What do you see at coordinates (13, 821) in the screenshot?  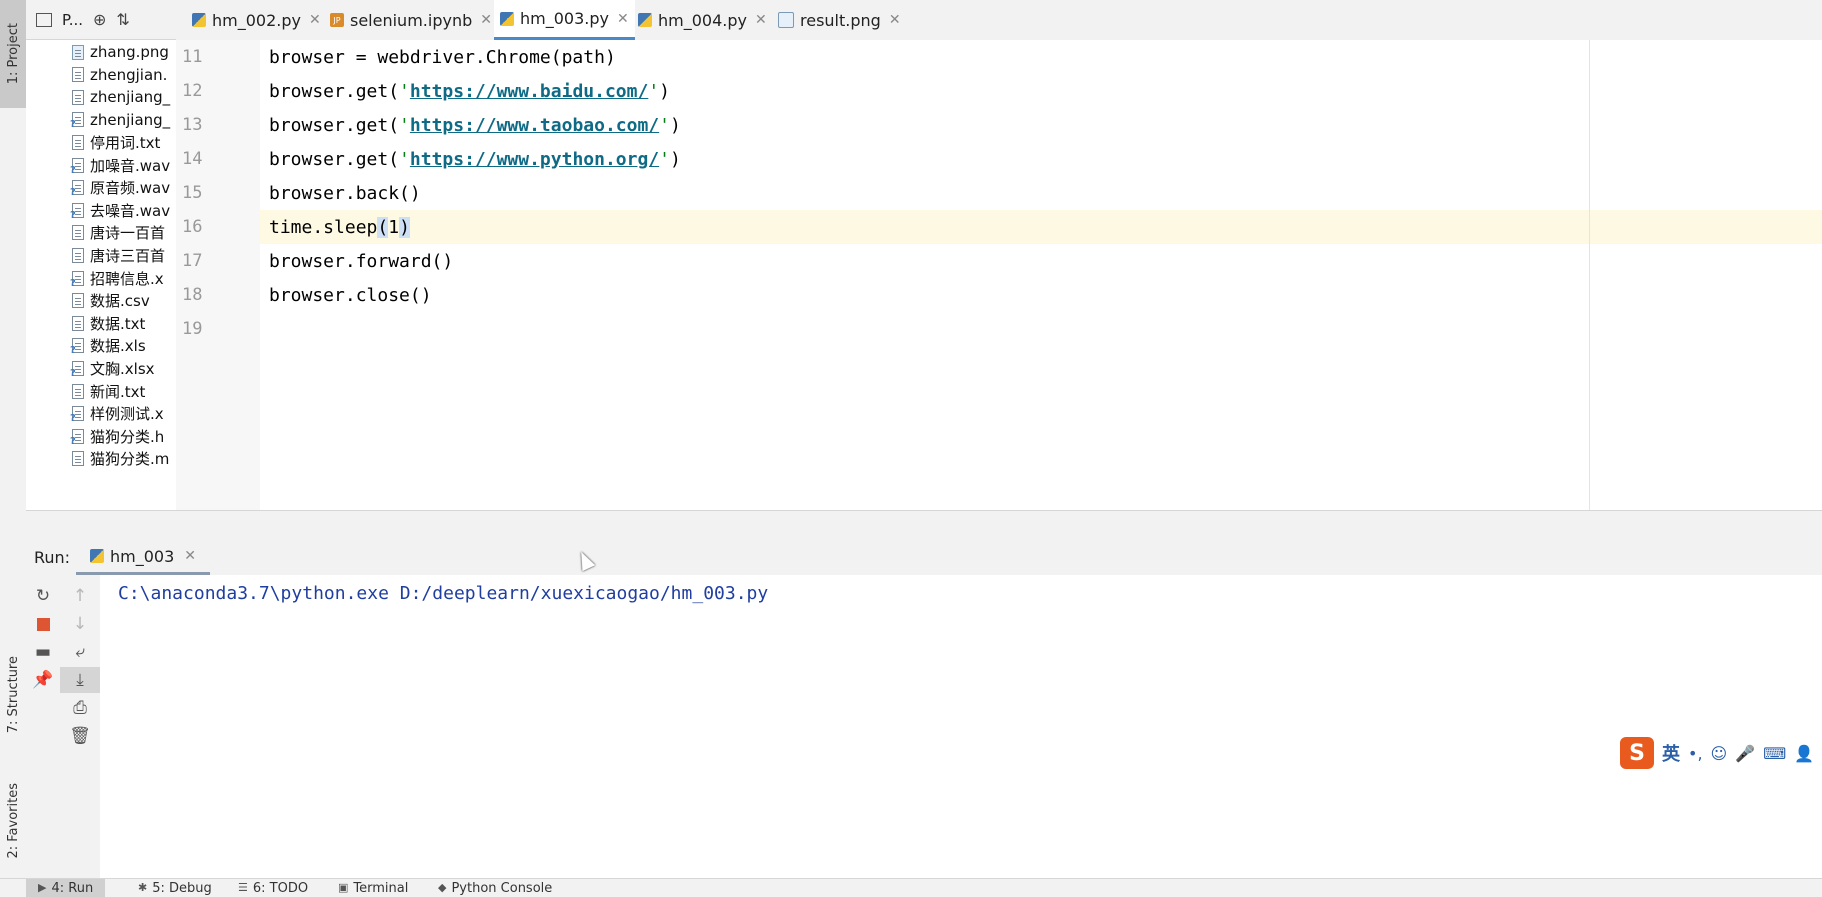 I see `favorites-tool-tab: 2: Favorites` at bounding box center [13, 821].